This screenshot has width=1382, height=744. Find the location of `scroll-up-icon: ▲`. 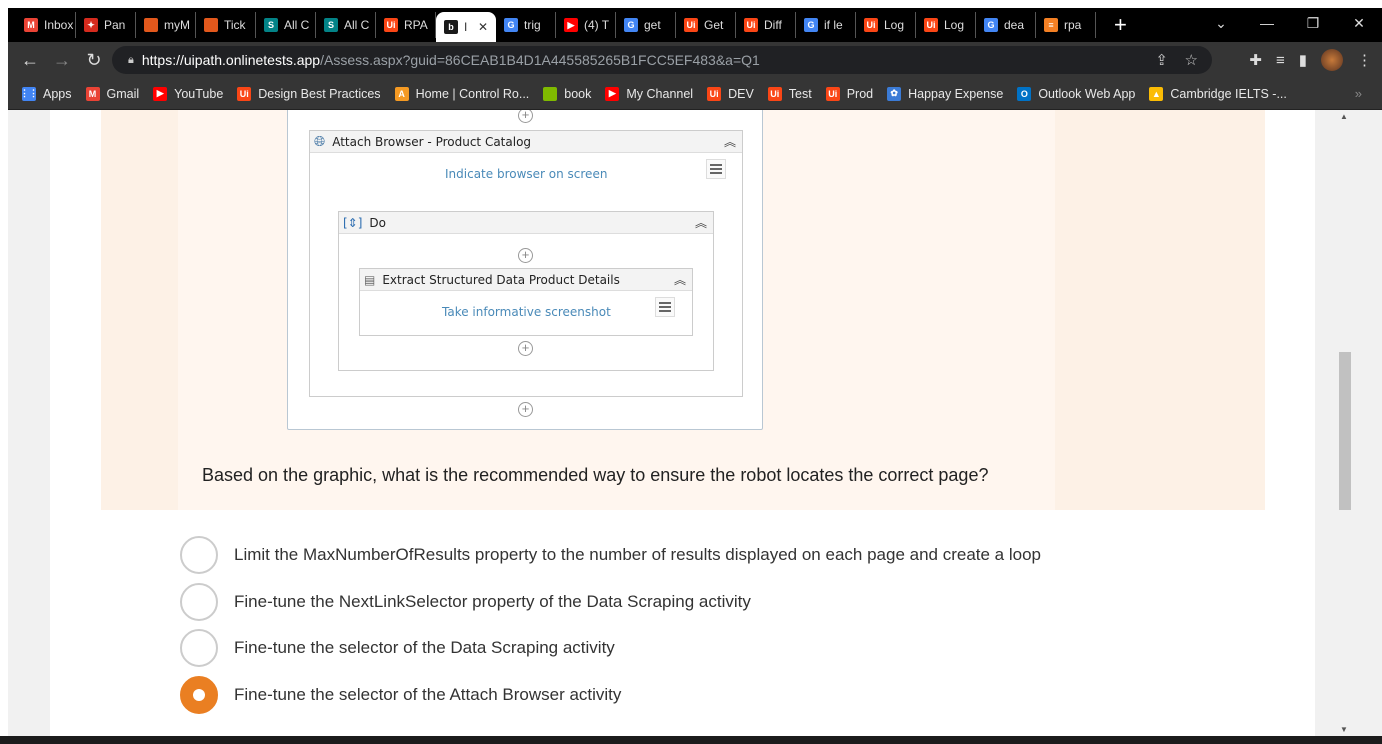

scroll-up-icon: ▲ is located at coordinates (1344, 116).